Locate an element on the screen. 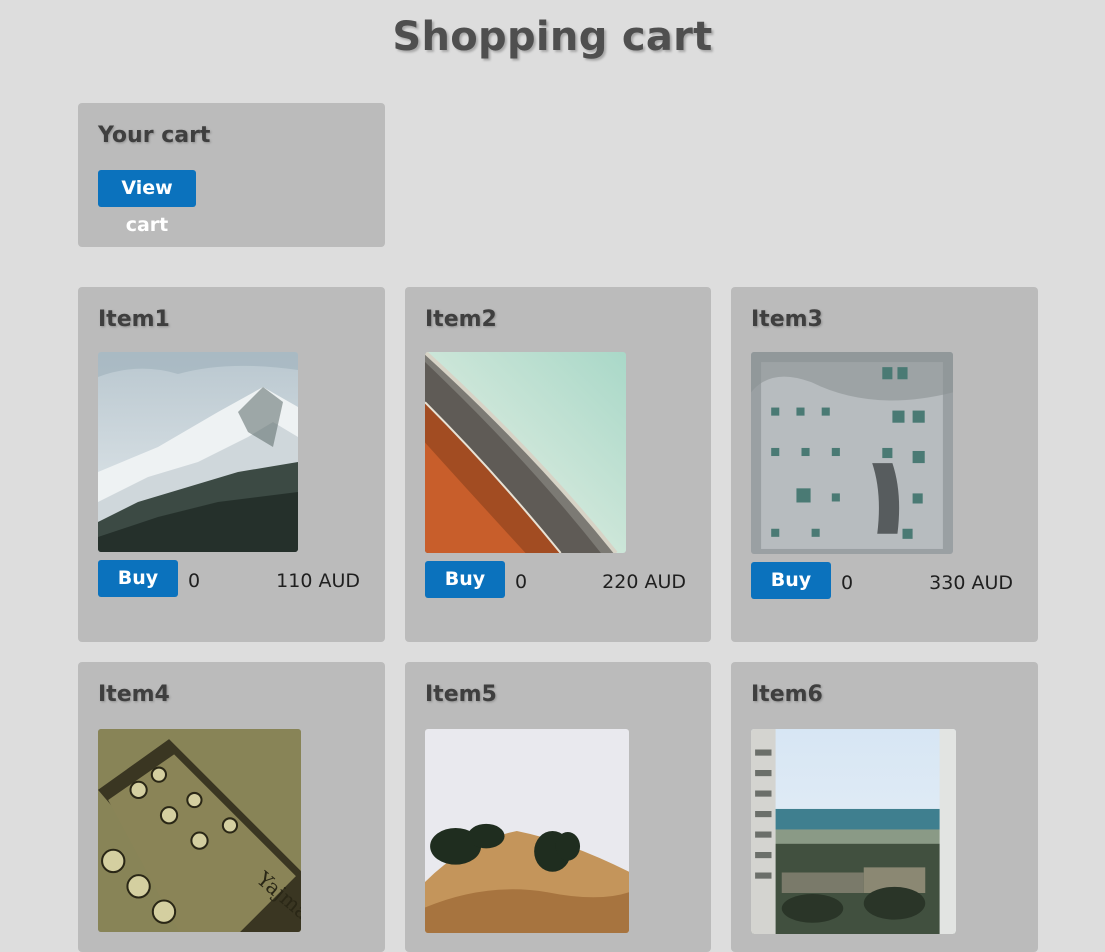  product-card-item6: Item6 is located at coordinates (884, 807).